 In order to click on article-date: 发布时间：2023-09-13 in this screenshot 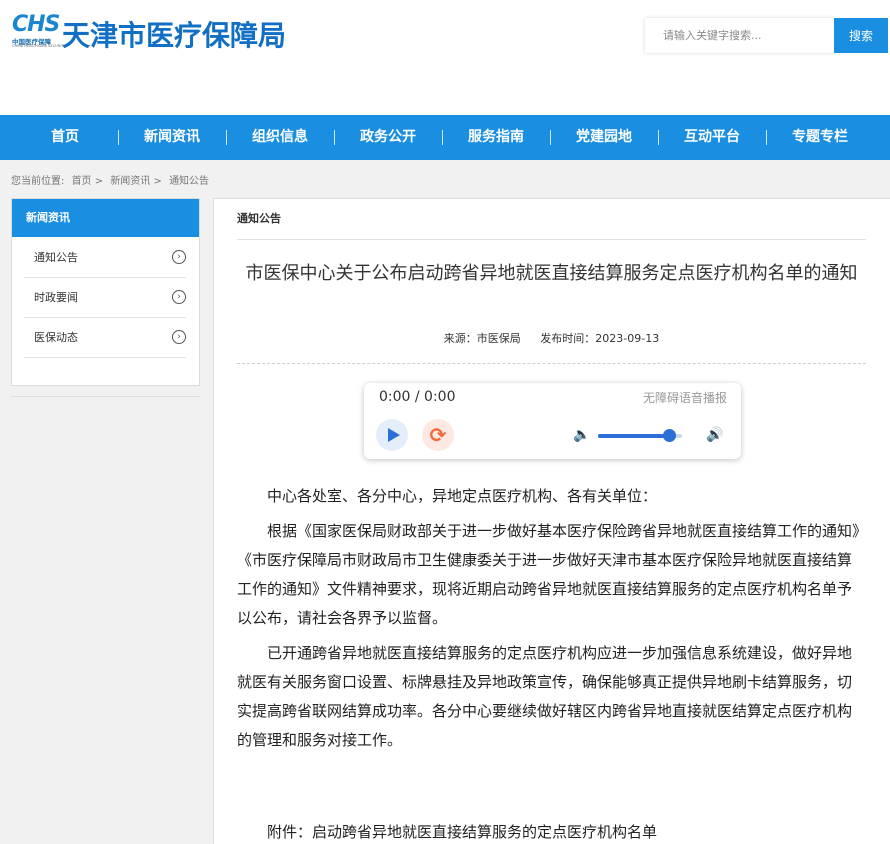, I will do `click(600, 338)`.